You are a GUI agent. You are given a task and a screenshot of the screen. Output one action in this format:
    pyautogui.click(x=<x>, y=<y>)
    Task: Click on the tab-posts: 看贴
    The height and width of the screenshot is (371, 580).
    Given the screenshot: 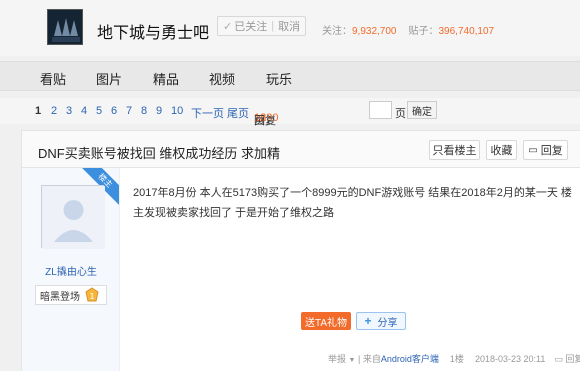 What is the action you would take?
    pyautogui.click(x=53, y=78)
    